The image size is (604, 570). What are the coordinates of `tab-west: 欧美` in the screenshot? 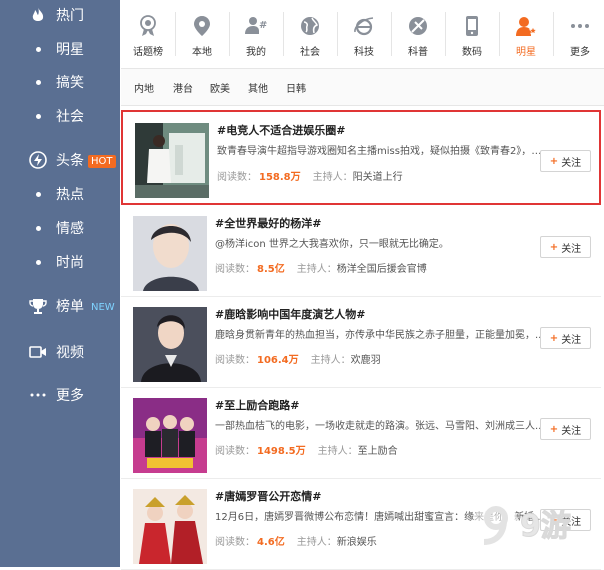 It's located at (220, 87).